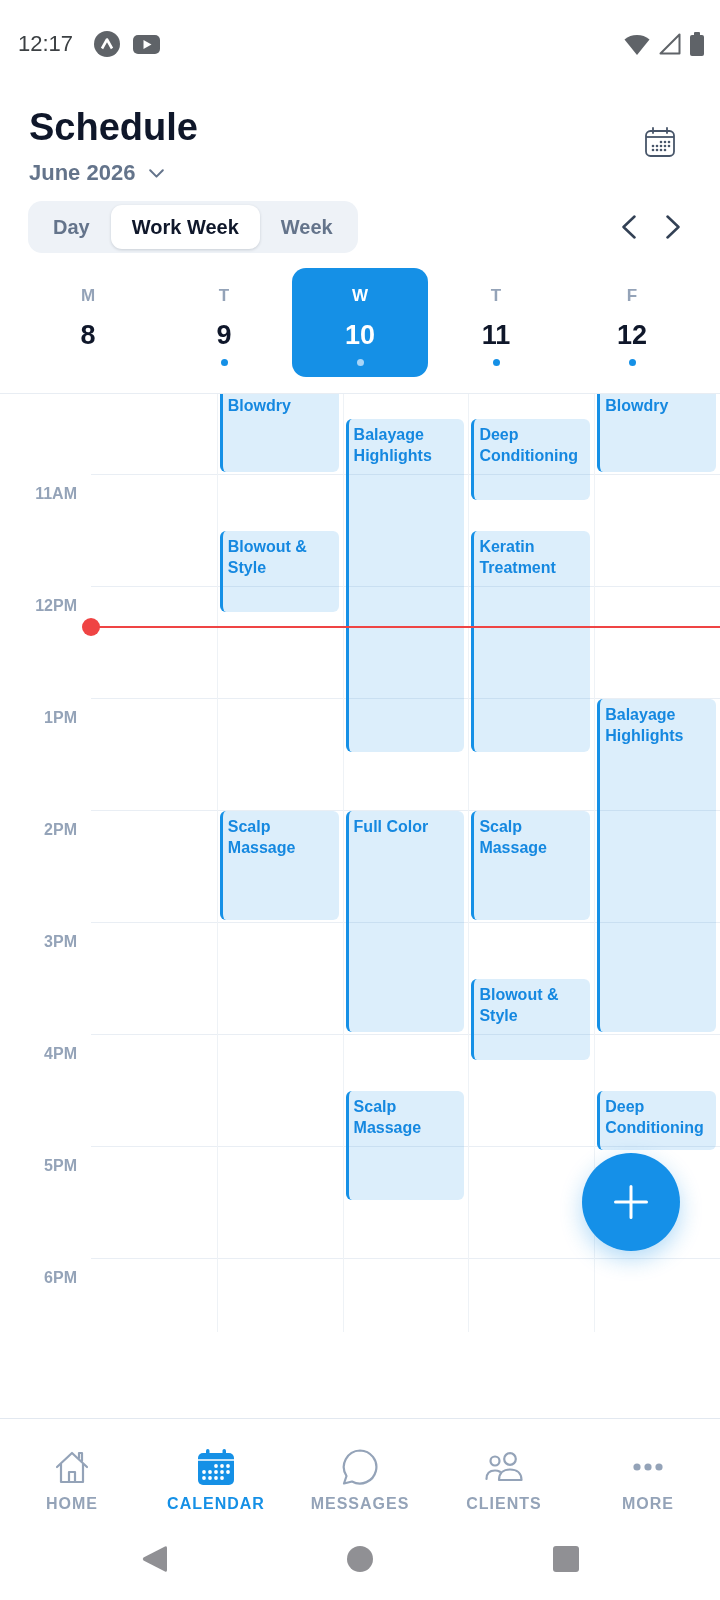 This screenshot has width=720, height=1600. Describe the element at coordinates (56, 493) in the screenshot. I see `time-label: 11AM` at that location.